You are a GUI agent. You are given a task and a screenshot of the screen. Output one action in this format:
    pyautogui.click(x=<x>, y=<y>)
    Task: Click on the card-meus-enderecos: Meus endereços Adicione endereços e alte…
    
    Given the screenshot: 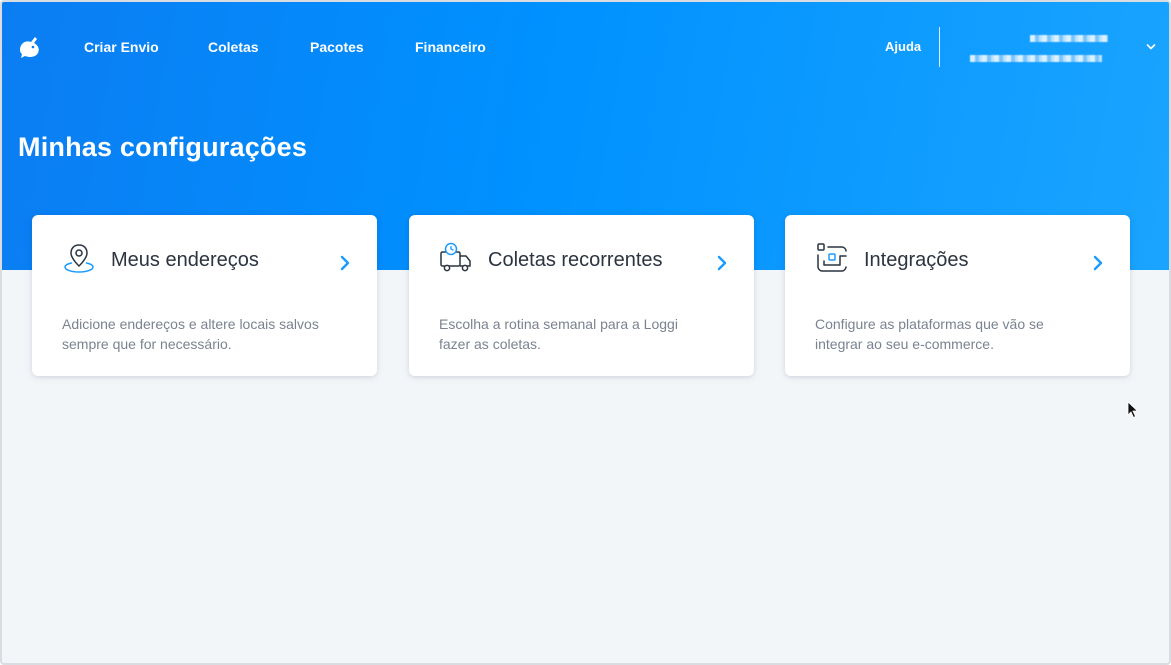 What is the action you would take?
    pyautogui.click(x=204, y=295)
    